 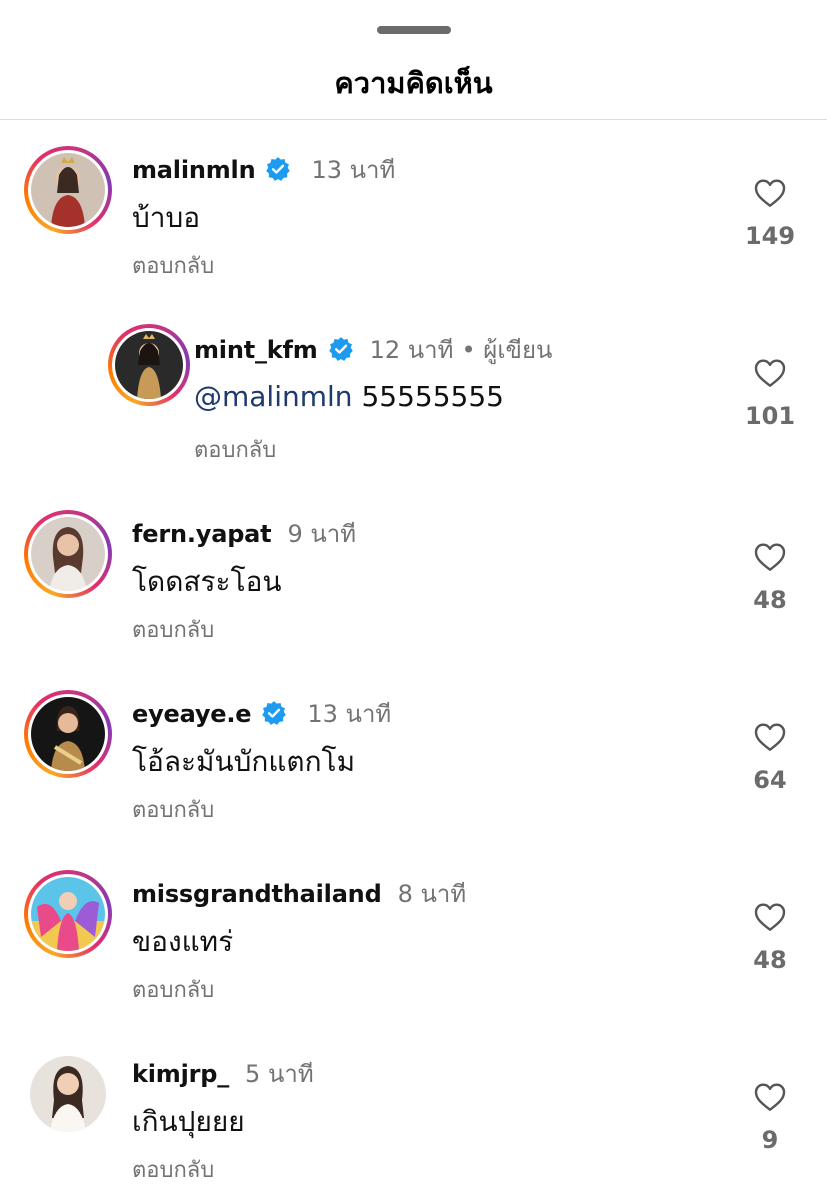 What do you see at coordinates (194, 170) in the screenshot?
I see `username: malinmln` at bounding box center [194, 170].